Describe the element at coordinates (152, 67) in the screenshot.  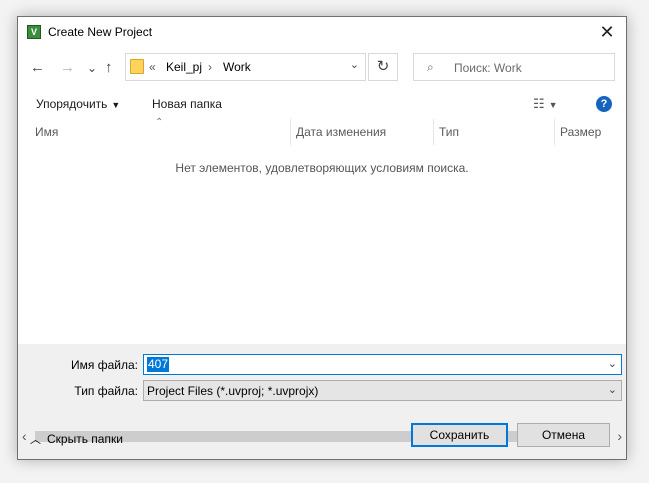
I see `breadcrumb-overflow: «` at that location.